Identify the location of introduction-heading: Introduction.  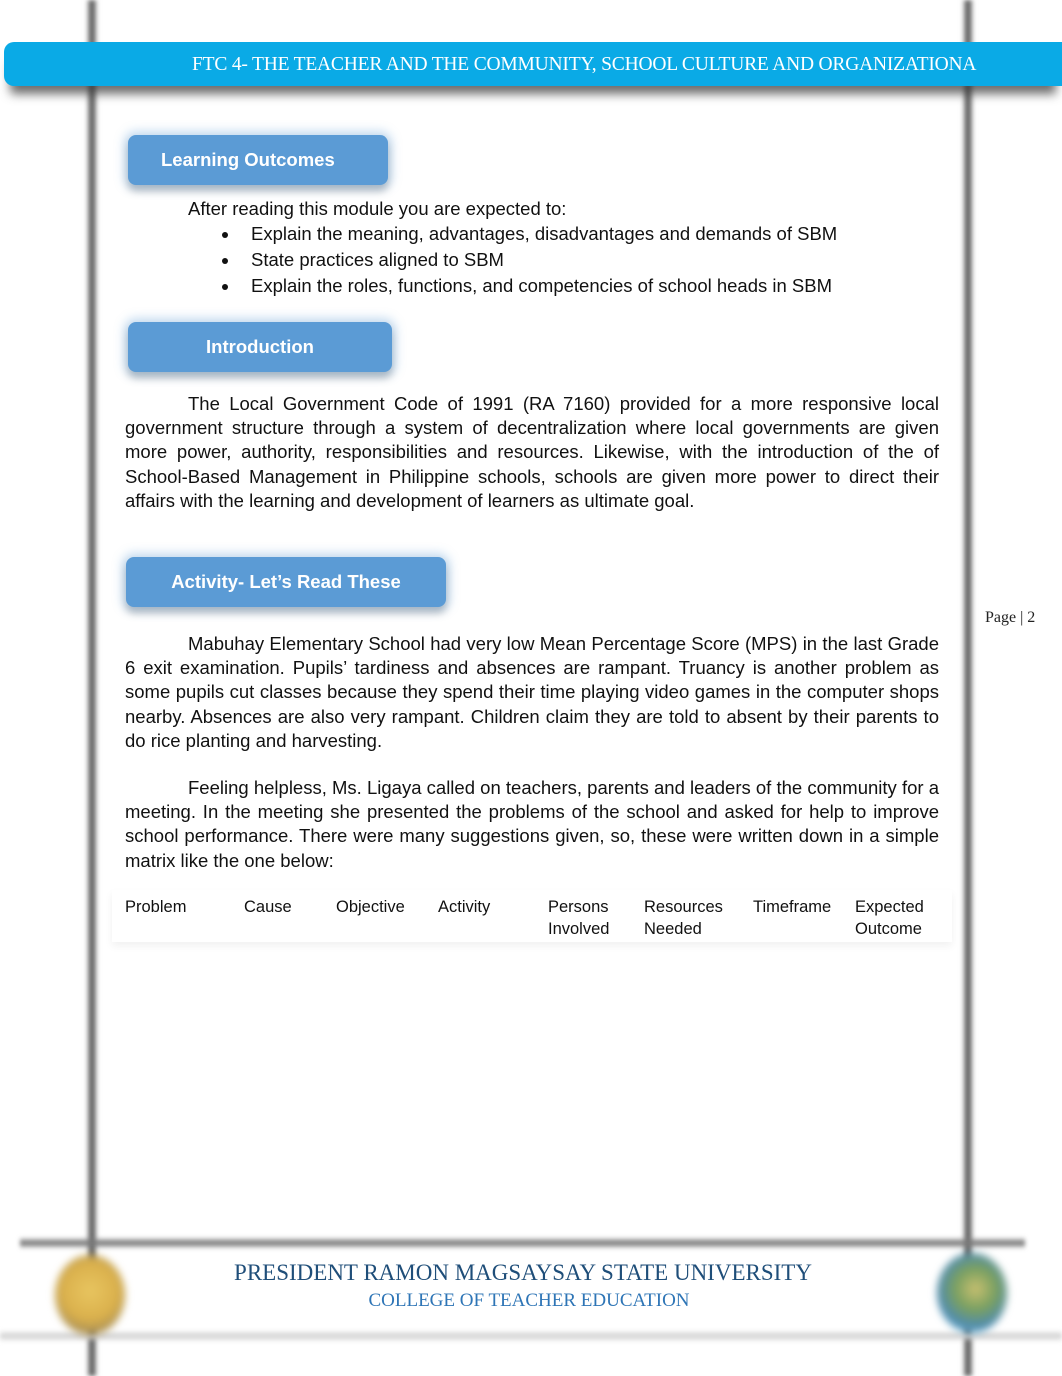
(260, 347).